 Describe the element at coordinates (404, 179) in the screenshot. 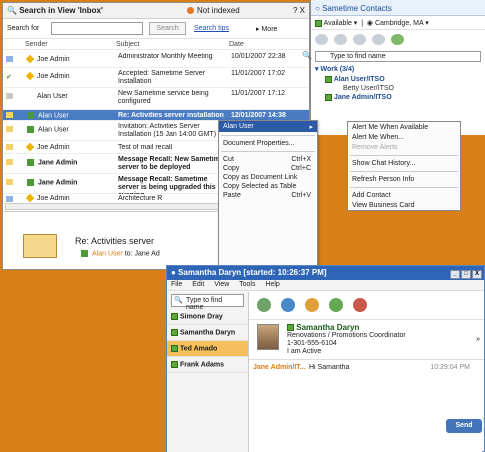

I see `menu-item-refresh-info: Refresh Person Info` at that location.